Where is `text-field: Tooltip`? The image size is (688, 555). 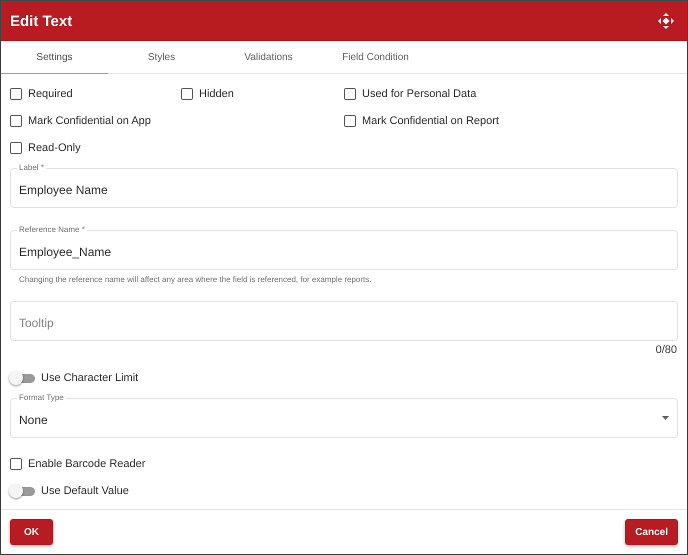 text-field: Tooltip is located at coordinates (344, 321).